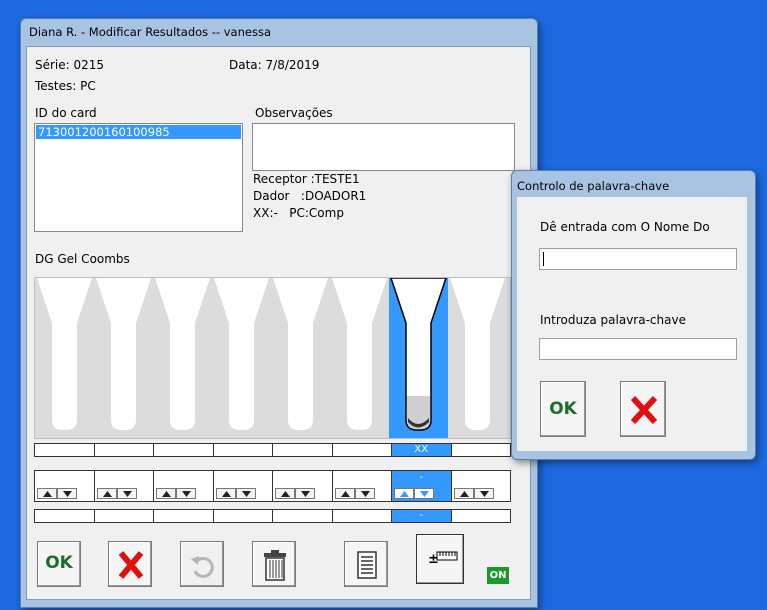 This screenshot has width=767, height=610. Describe the element at coordinates (66, 113) in the screenshot. I see `id-card-label: ID do card` at that location.